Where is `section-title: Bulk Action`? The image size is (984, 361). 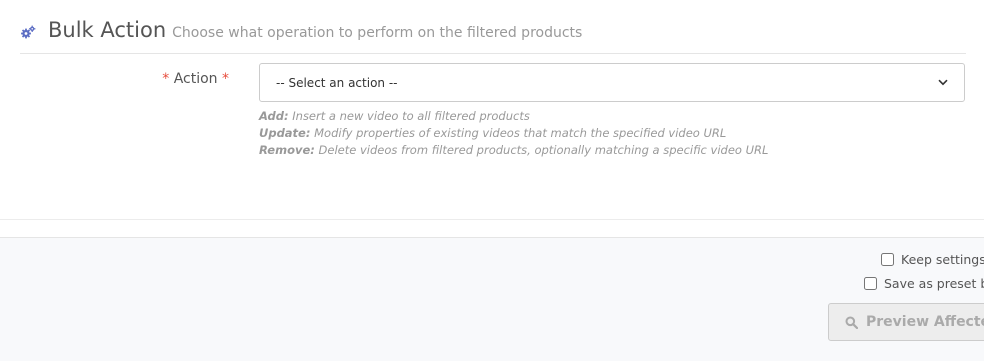 section-title: Bulk Action is located at coordinates (107, 30).